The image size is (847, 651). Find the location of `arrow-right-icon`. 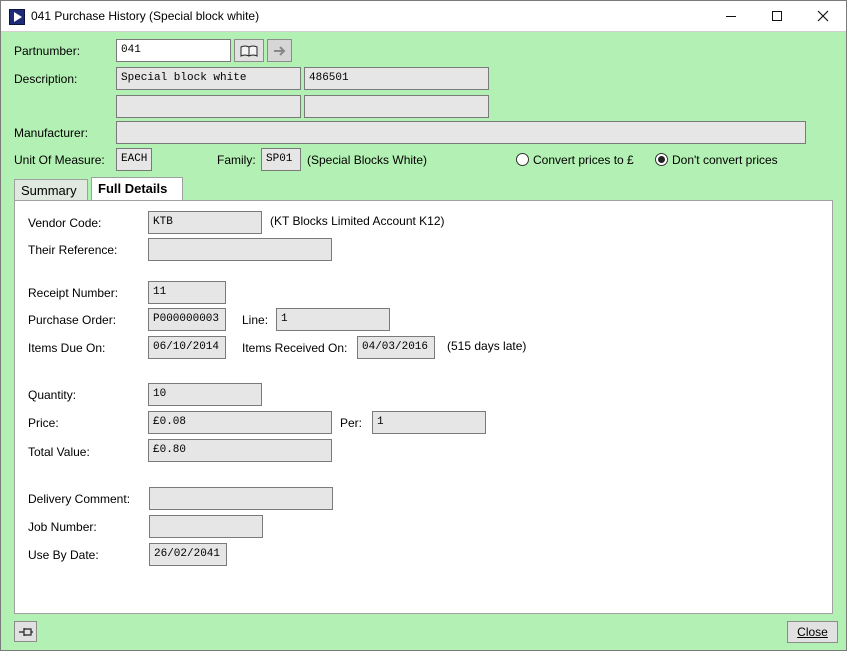

arrow-right-icon is located at coordinates (279, 50).